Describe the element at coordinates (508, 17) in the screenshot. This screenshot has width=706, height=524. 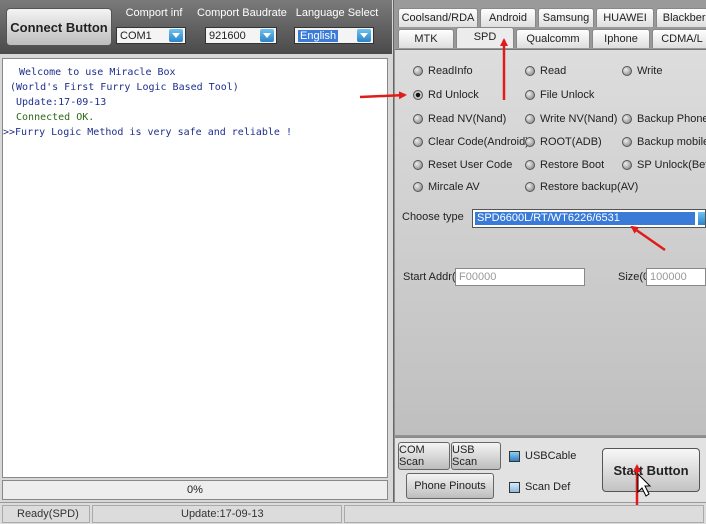
I see `tab-android: Android` at that location.